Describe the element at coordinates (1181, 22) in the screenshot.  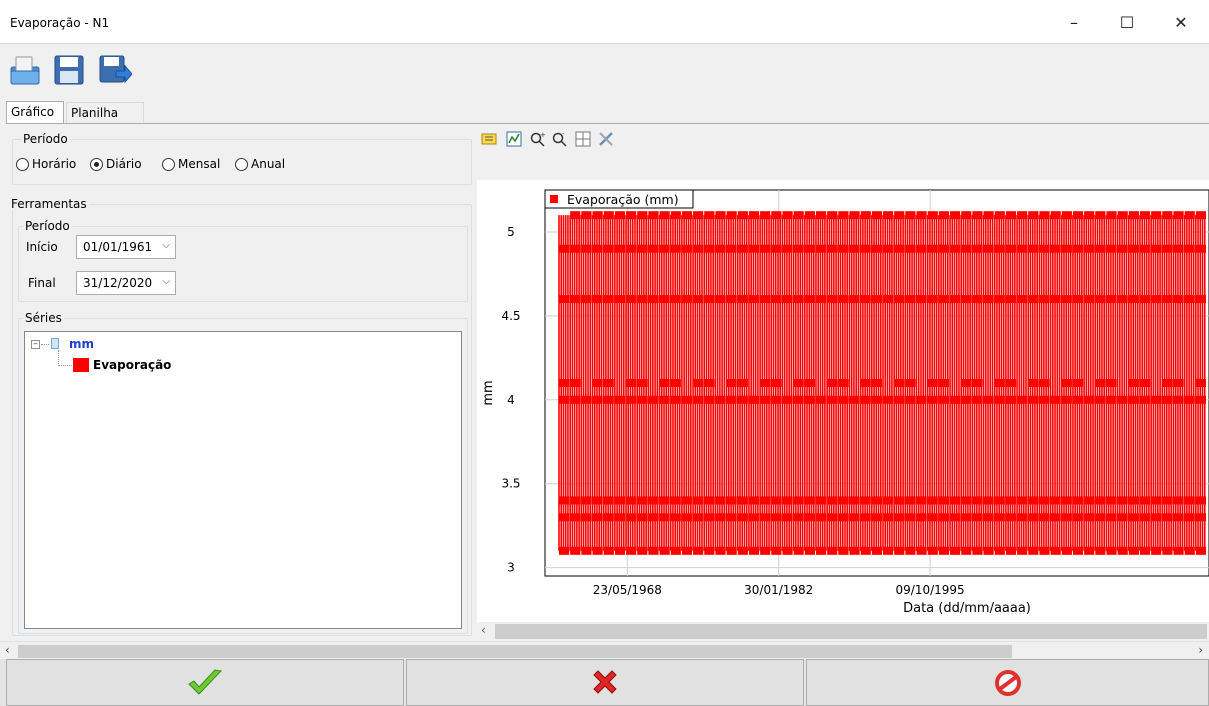
I see `close-window-button: ✕` at that location.